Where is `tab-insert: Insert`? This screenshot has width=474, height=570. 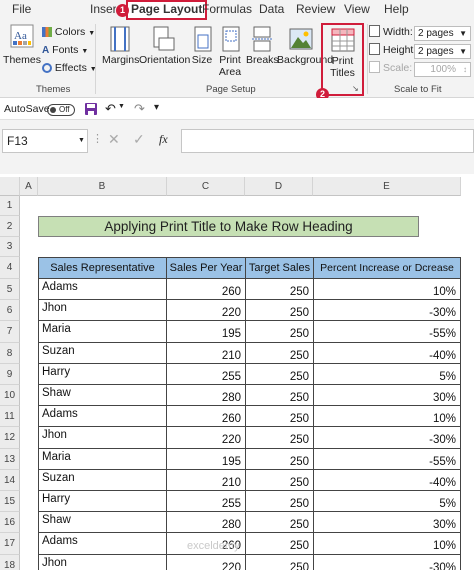 tab-insert: Insert is located at coordinates (103, 9).